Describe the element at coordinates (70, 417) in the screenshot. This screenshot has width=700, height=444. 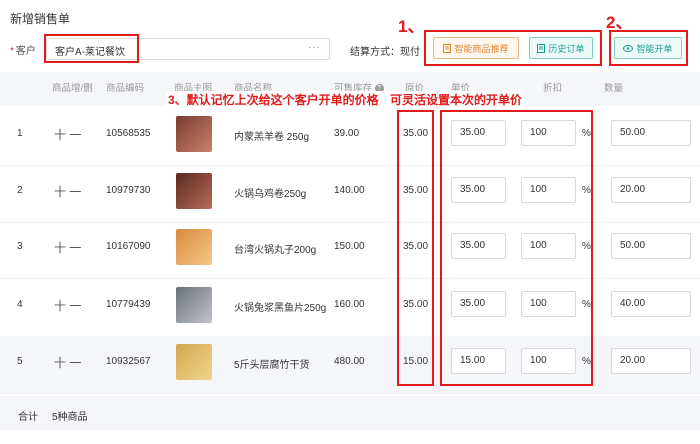
I see `footer-count: 5种商品` at that location.